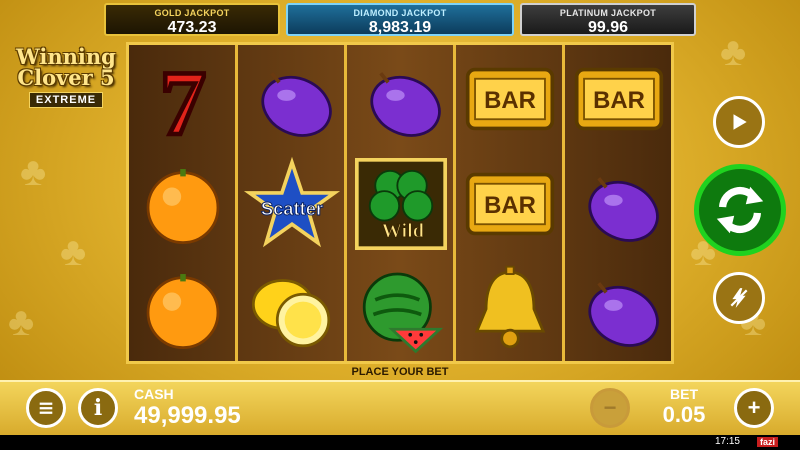  I want to click on menu-icon, so click(46, 408).